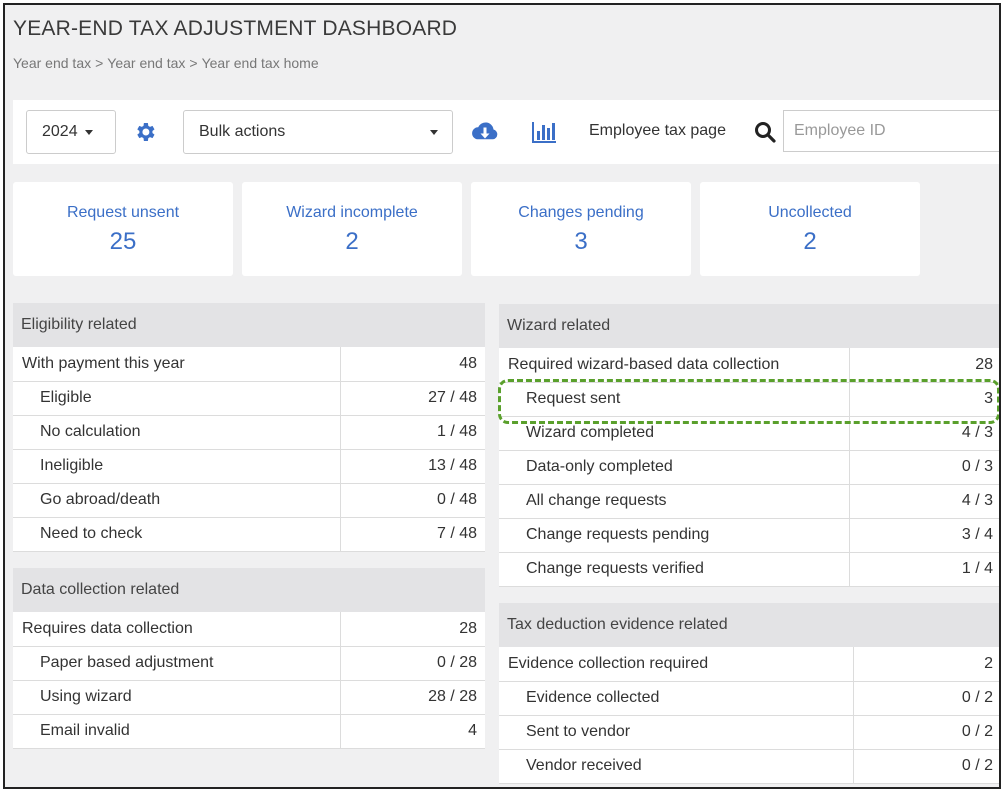 The height and width of the screenshot is (792, 1004). What do you see at coordinates (674, 399) in the screenshot?
I see `row-label: Request sent` at bounding box center [674, 399].